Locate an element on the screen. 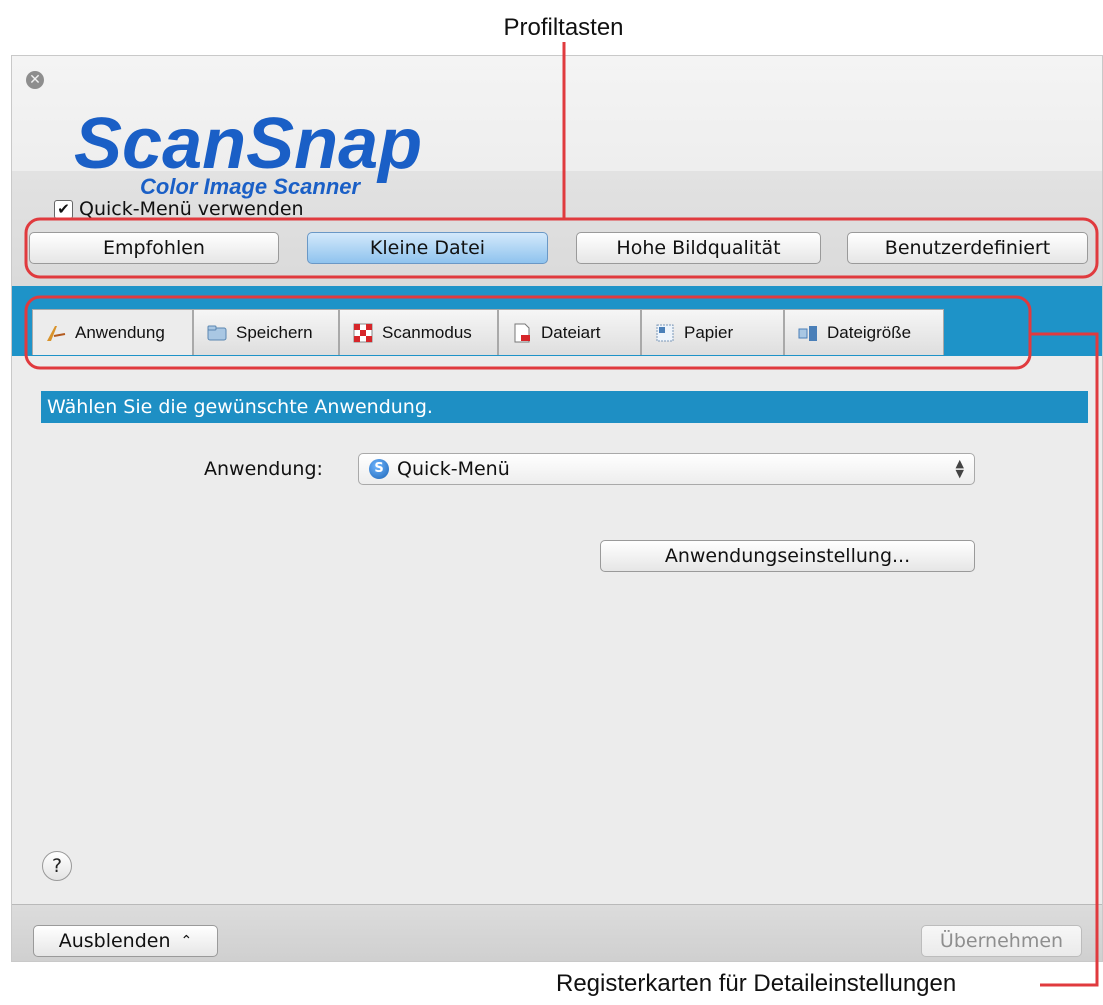  close-icon: ✕ is located at coordinates (35, 80).